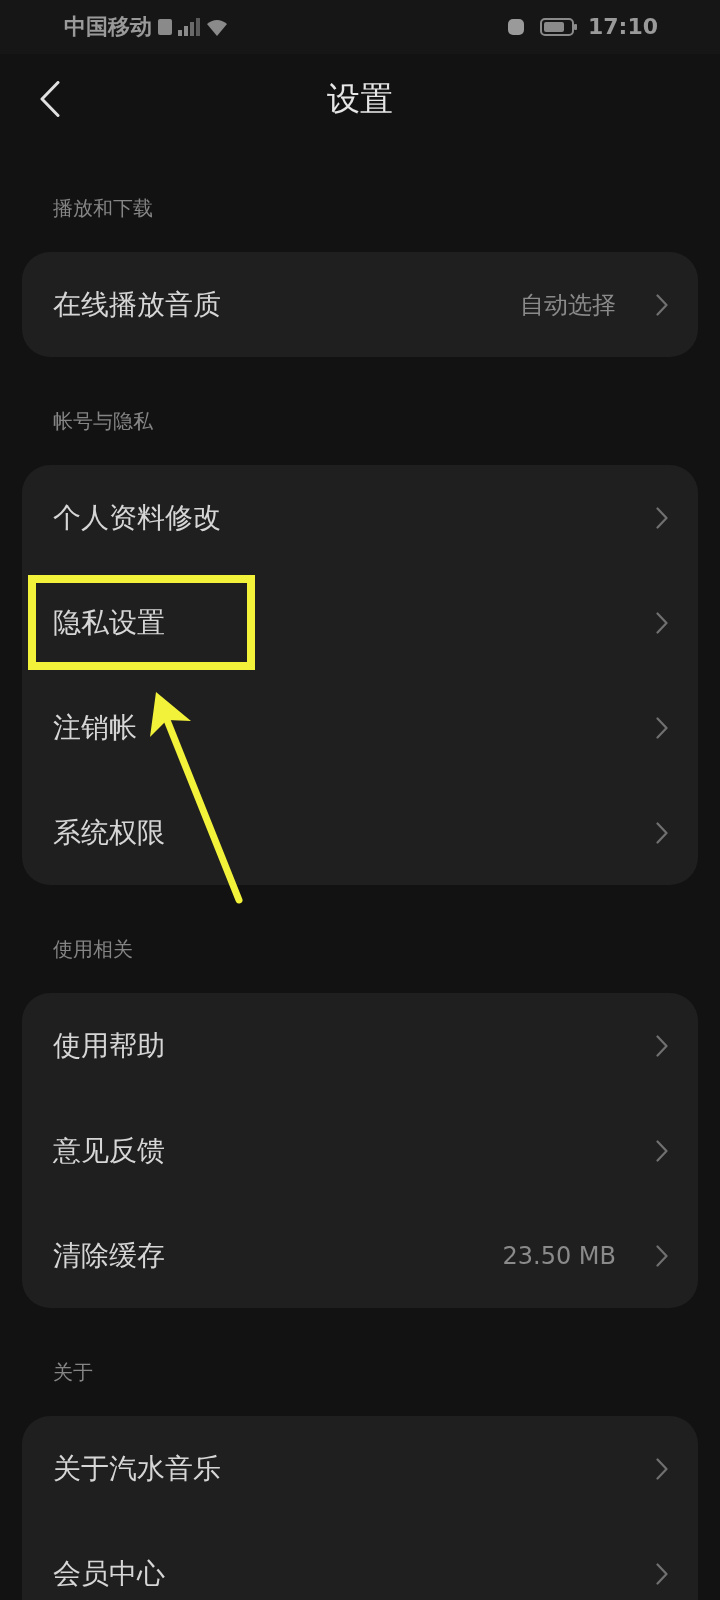 This screenshot has width=720, height=1600. What do you see at coordinates (108, 27) in the screenshot?
I see `carrier-name: 中国移动` at bounding box center [108, 27].